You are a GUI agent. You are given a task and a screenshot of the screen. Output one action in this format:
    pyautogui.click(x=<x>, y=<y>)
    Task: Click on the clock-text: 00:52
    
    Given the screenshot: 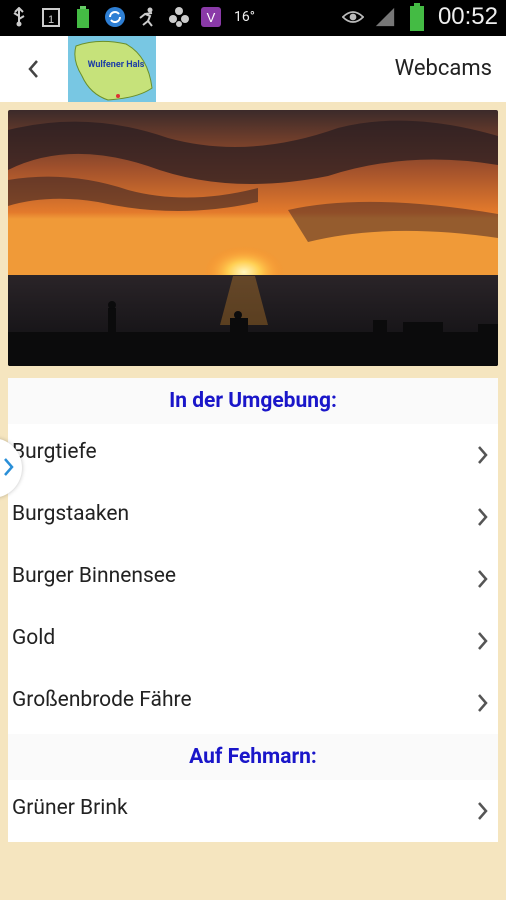 What is the action you would take?
    pyautogui.click(x=467, y=16)
    